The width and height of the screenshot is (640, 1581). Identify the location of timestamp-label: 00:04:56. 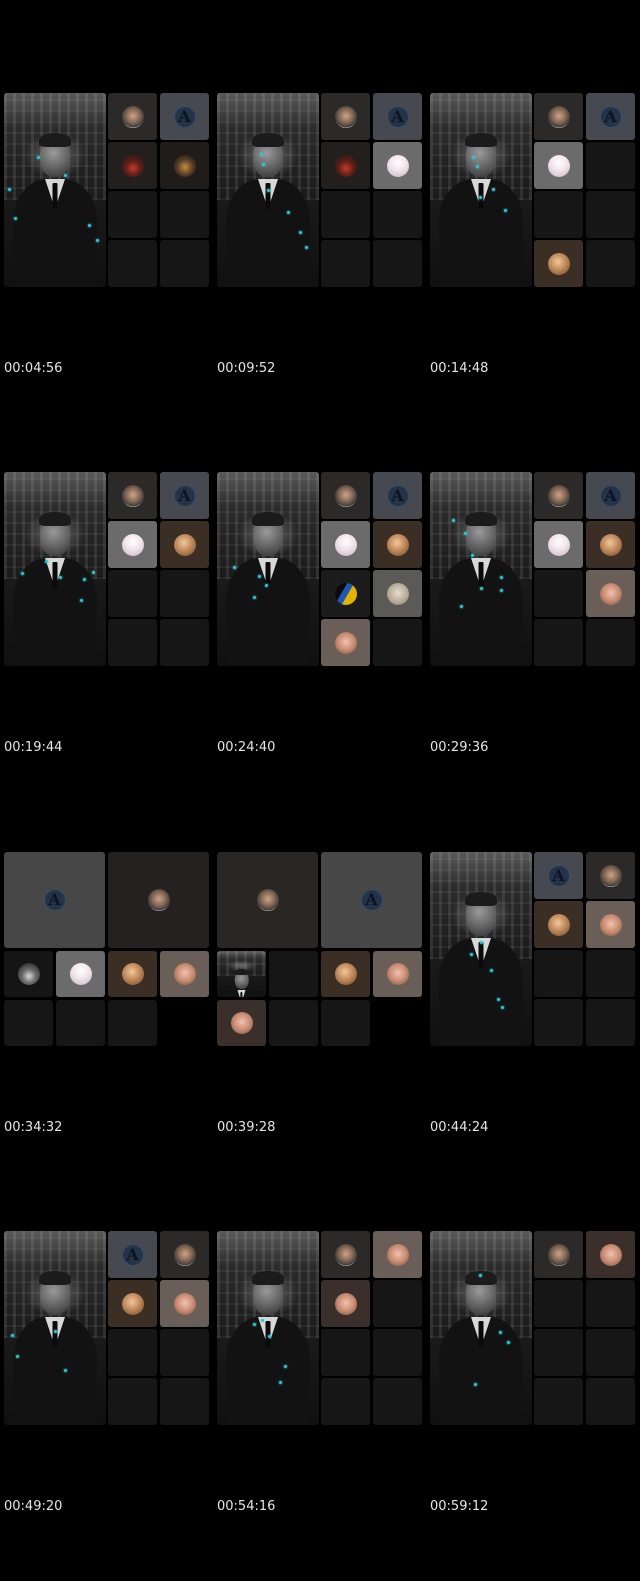
(33, 368).